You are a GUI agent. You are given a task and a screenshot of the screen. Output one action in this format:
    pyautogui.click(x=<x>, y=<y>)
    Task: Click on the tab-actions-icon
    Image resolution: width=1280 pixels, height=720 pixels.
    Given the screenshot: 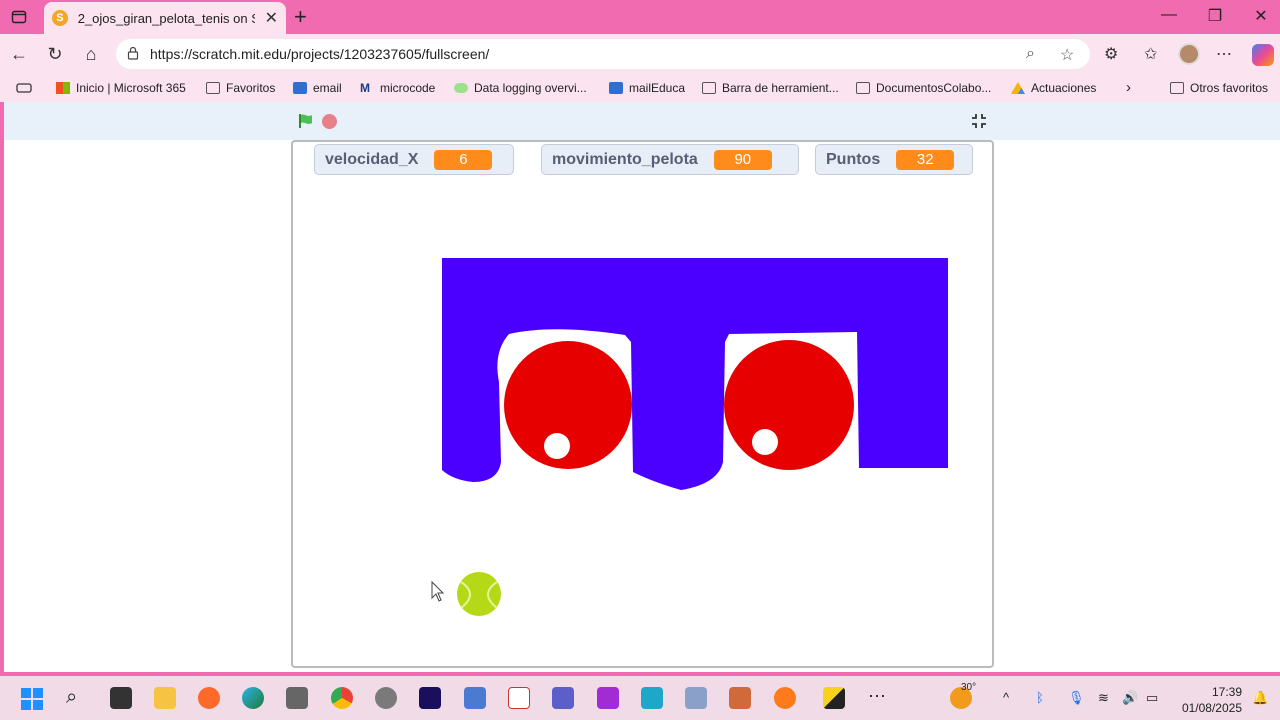 What is the action you would take?
    pyautogui.click(x=19, y=17)
    